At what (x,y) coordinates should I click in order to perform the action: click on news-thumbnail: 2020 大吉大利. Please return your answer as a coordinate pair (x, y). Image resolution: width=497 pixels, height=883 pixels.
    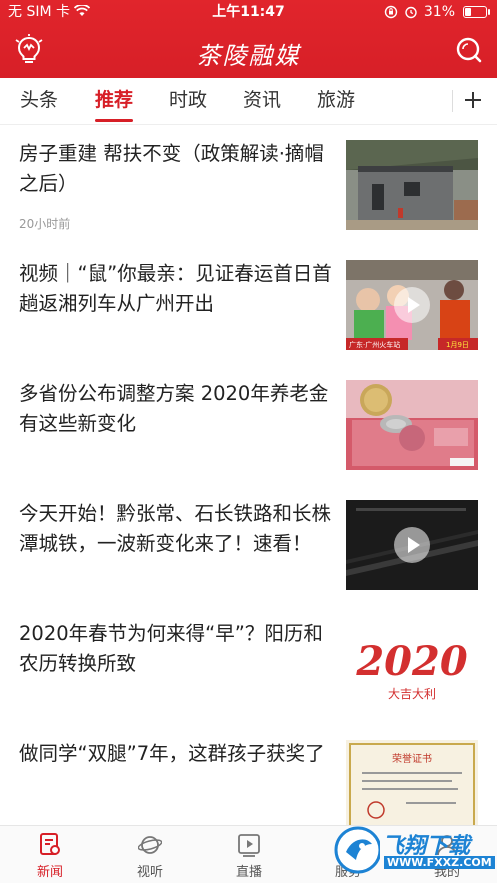
    Looking at the image, I should click on (412, 665).